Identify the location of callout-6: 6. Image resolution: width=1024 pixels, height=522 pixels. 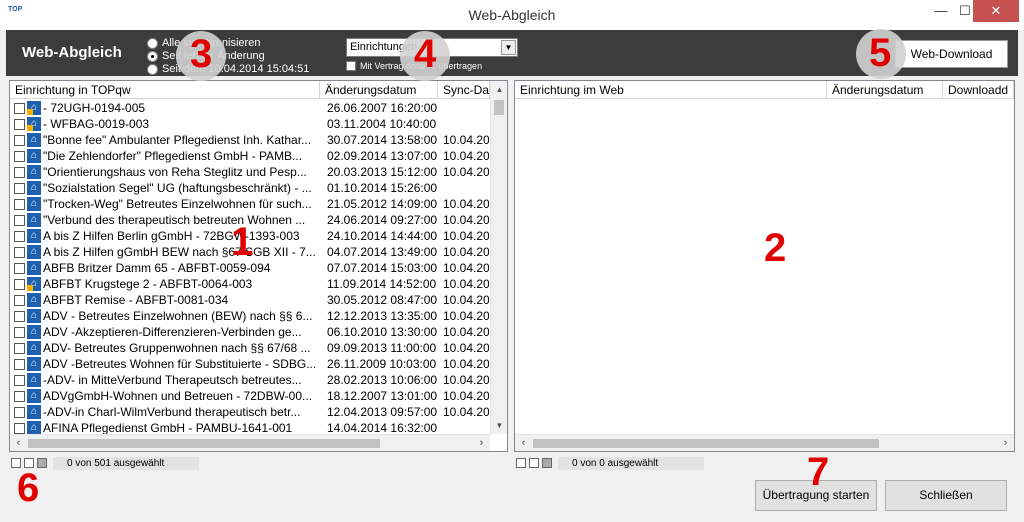
(28, 488).